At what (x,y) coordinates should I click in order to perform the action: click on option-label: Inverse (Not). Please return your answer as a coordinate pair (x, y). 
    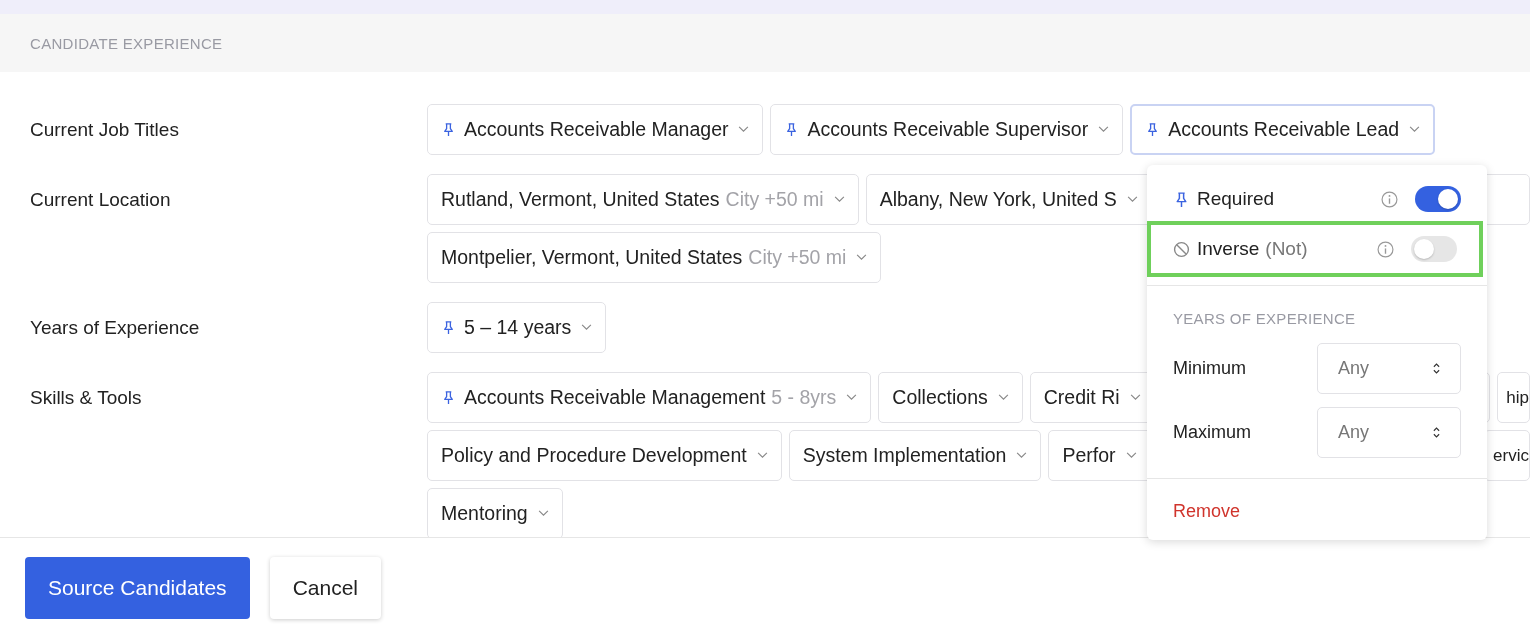
    Looking at the image, I should click on (1253, 249).